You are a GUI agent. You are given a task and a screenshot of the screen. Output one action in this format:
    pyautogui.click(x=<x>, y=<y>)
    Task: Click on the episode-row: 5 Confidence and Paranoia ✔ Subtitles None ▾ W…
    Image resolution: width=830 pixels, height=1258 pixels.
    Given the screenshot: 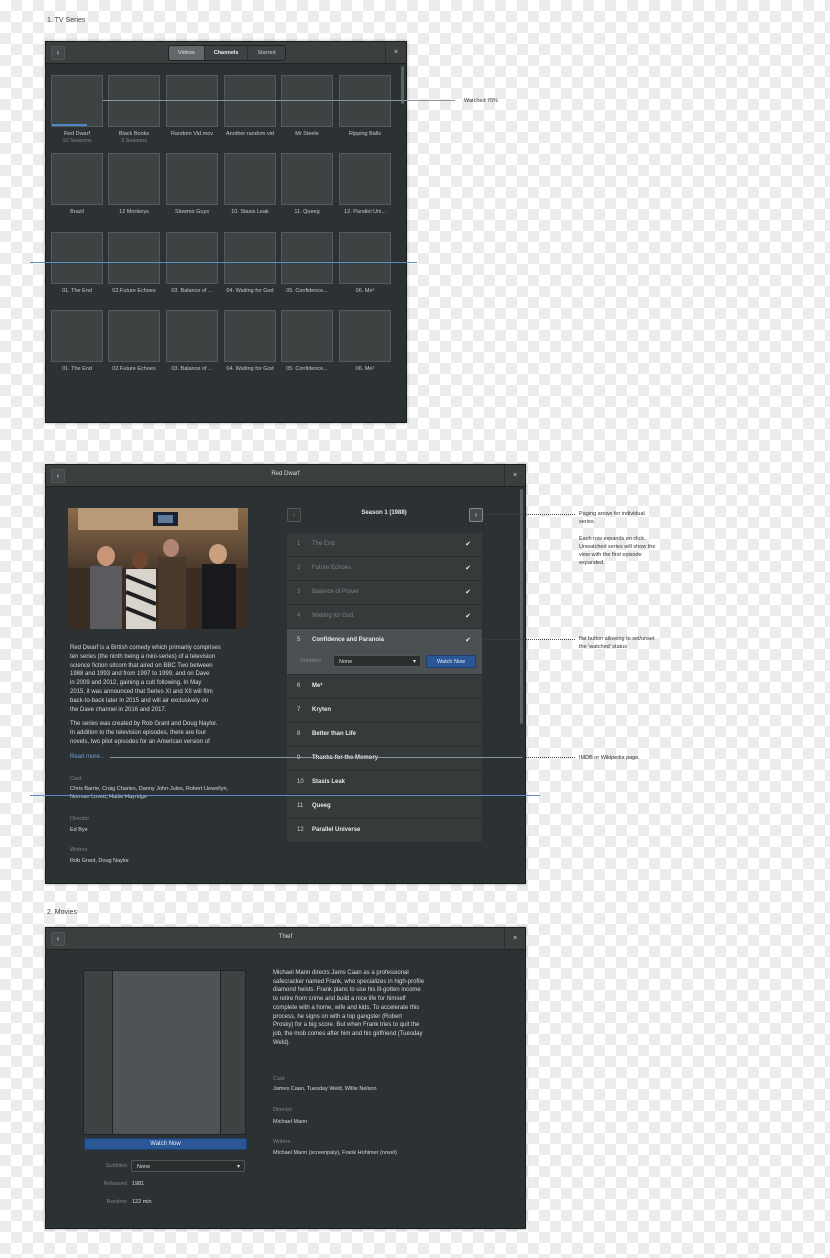 What is the action you would take?
    pyautogui.click(x=384, y=652)
    